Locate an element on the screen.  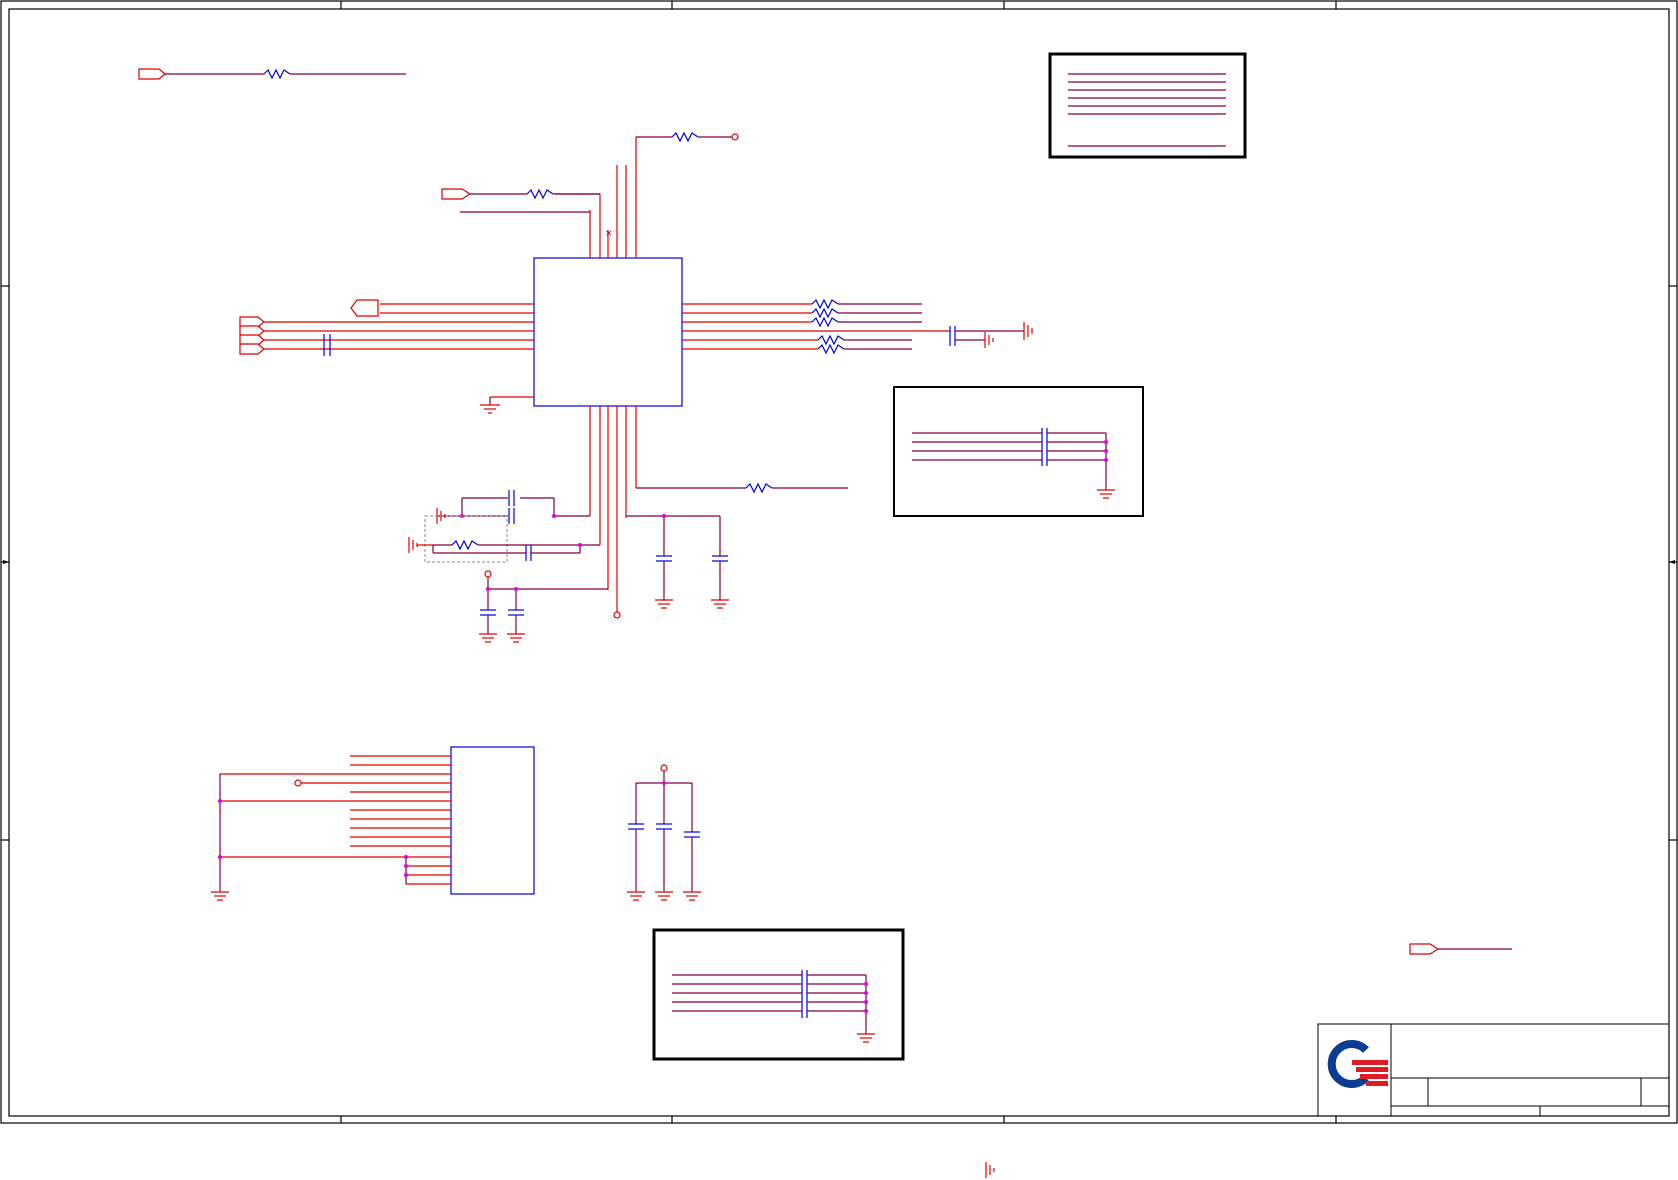
note-box-bottom is located at coordinates (778, 994).